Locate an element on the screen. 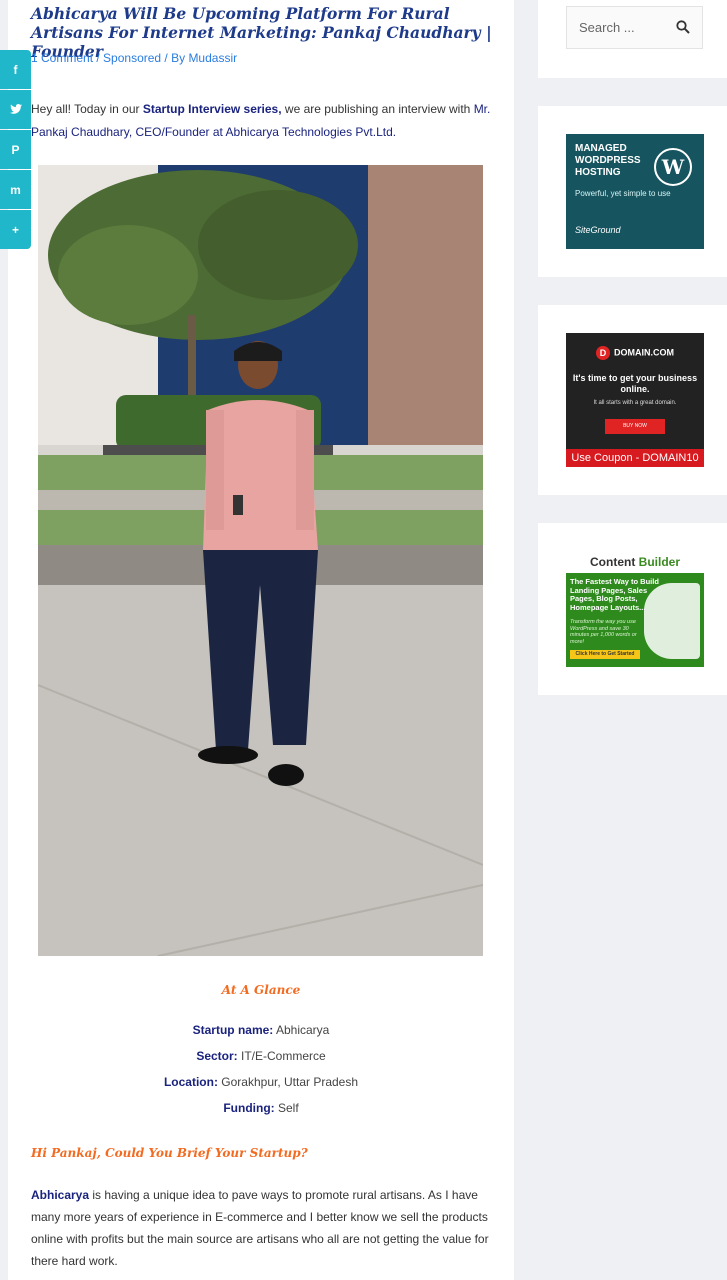 This screenshot has width=727, height=1280. get-started-button: Click Here to Get Started is located at coordinates (605, 654).